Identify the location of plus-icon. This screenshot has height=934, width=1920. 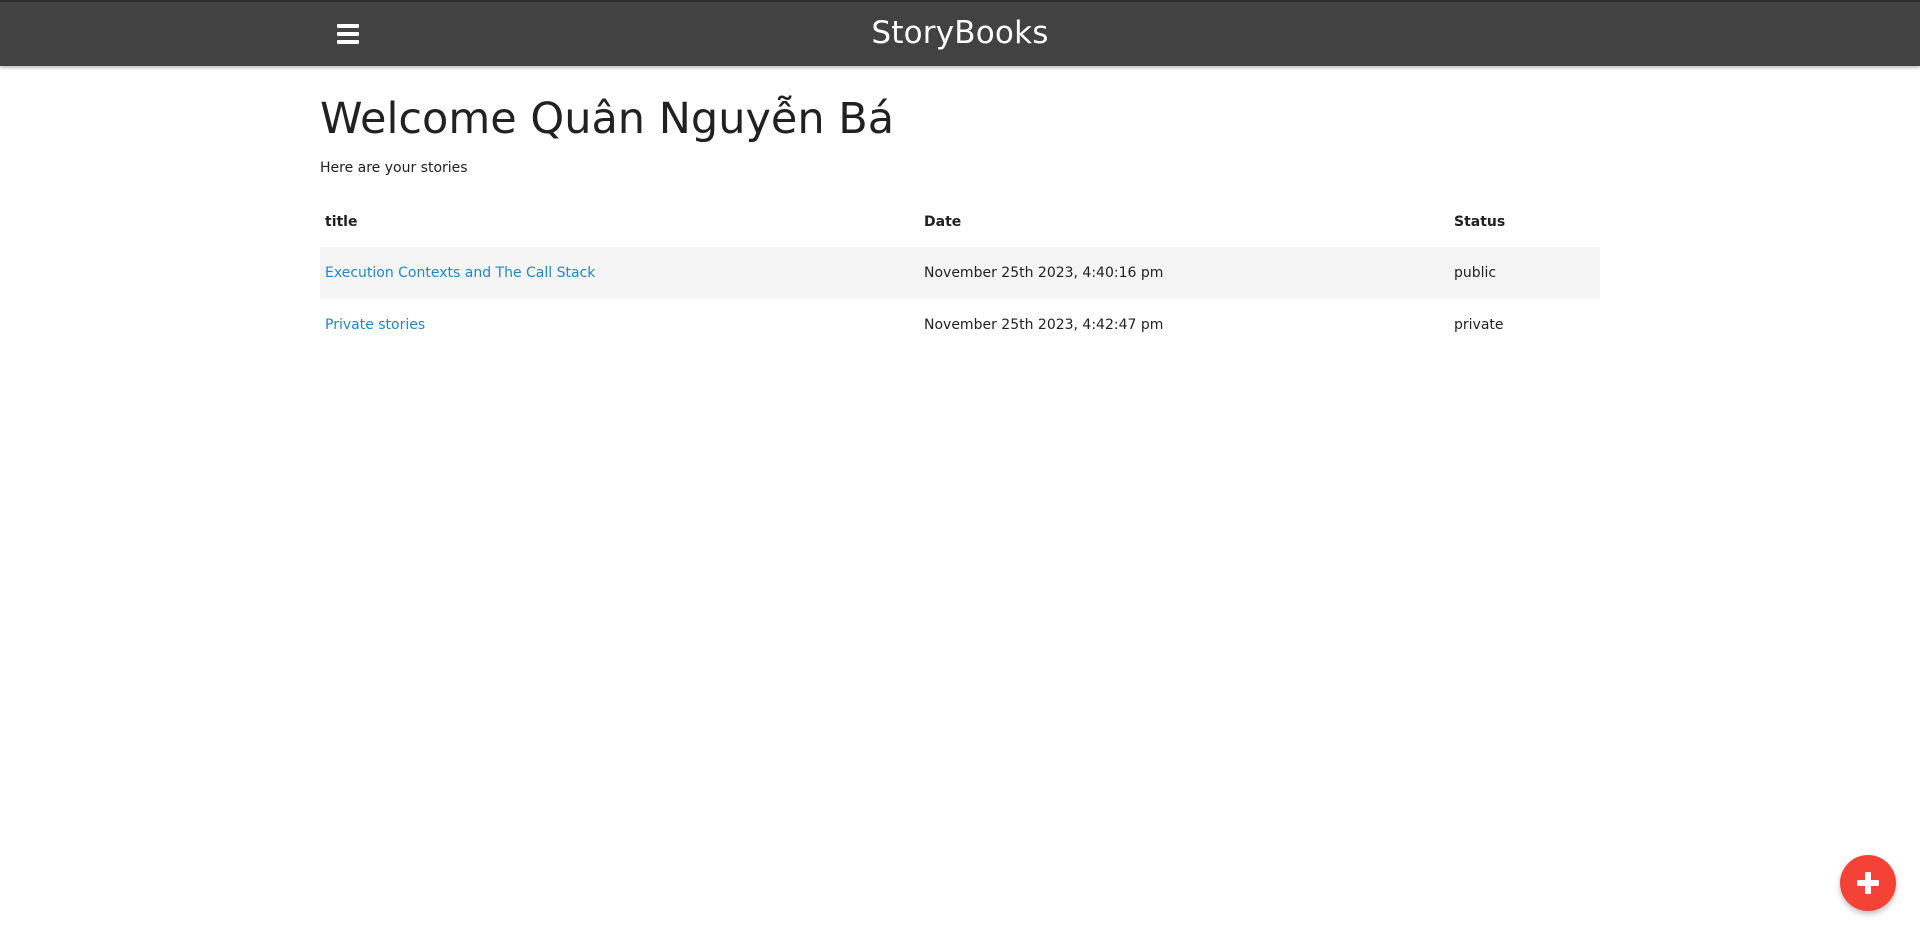
(1868, 883).